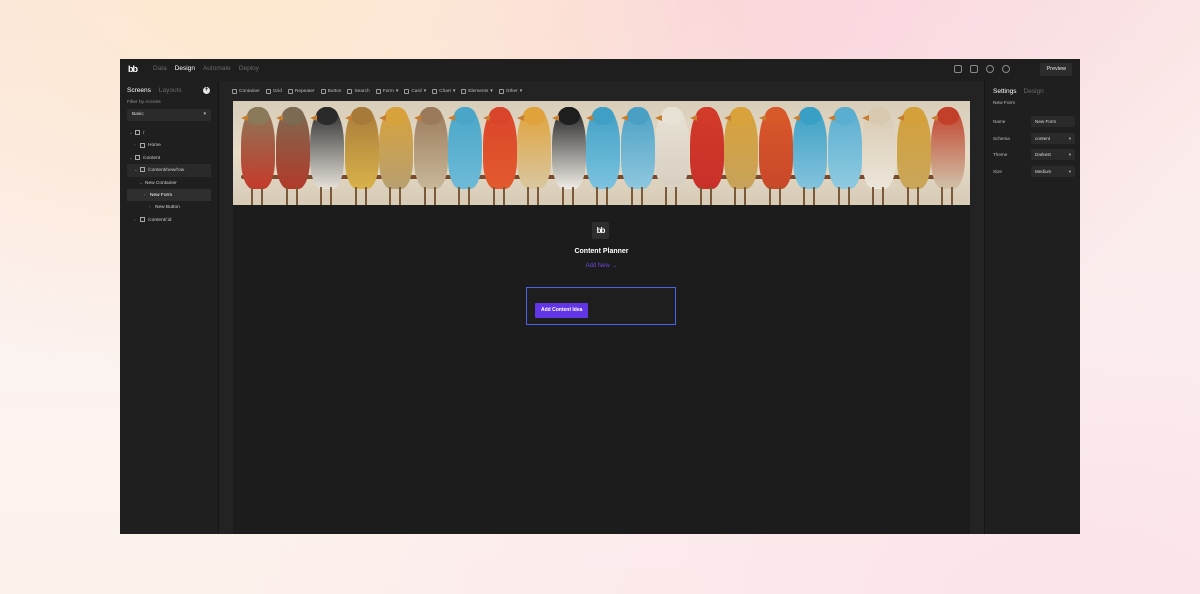 The width and height of the screenshot is (1200, 594). Describe the element at coordinates (246, 91) in the screenshot. I see `toolbar-container-button: Container` at that location.